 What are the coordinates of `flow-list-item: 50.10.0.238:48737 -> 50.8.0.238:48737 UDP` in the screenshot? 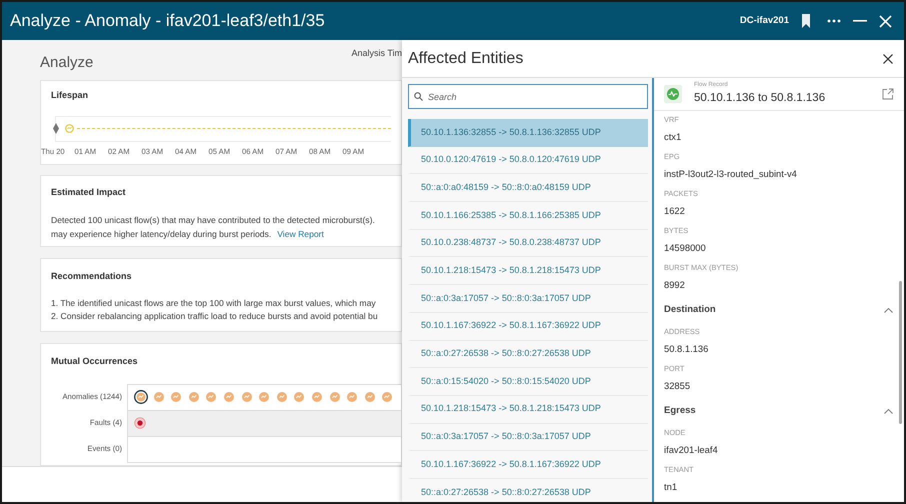 It's located at (528, 244).